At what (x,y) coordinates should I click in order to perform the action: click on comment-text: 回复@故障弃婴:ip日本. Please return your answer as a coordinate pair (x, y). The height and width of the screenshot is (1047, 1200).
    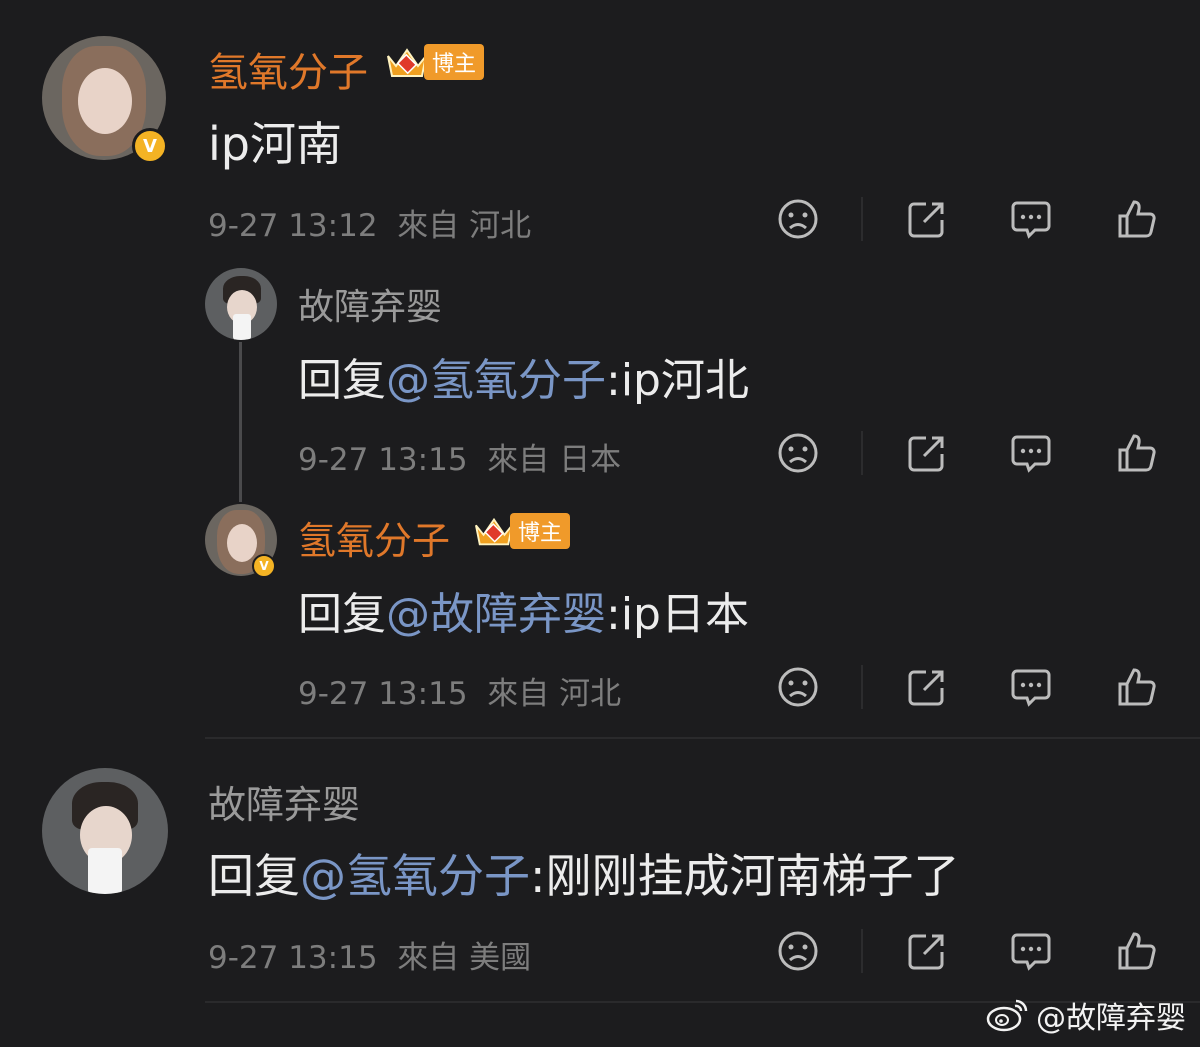
    Looking at the image, I should click on (523, 614).